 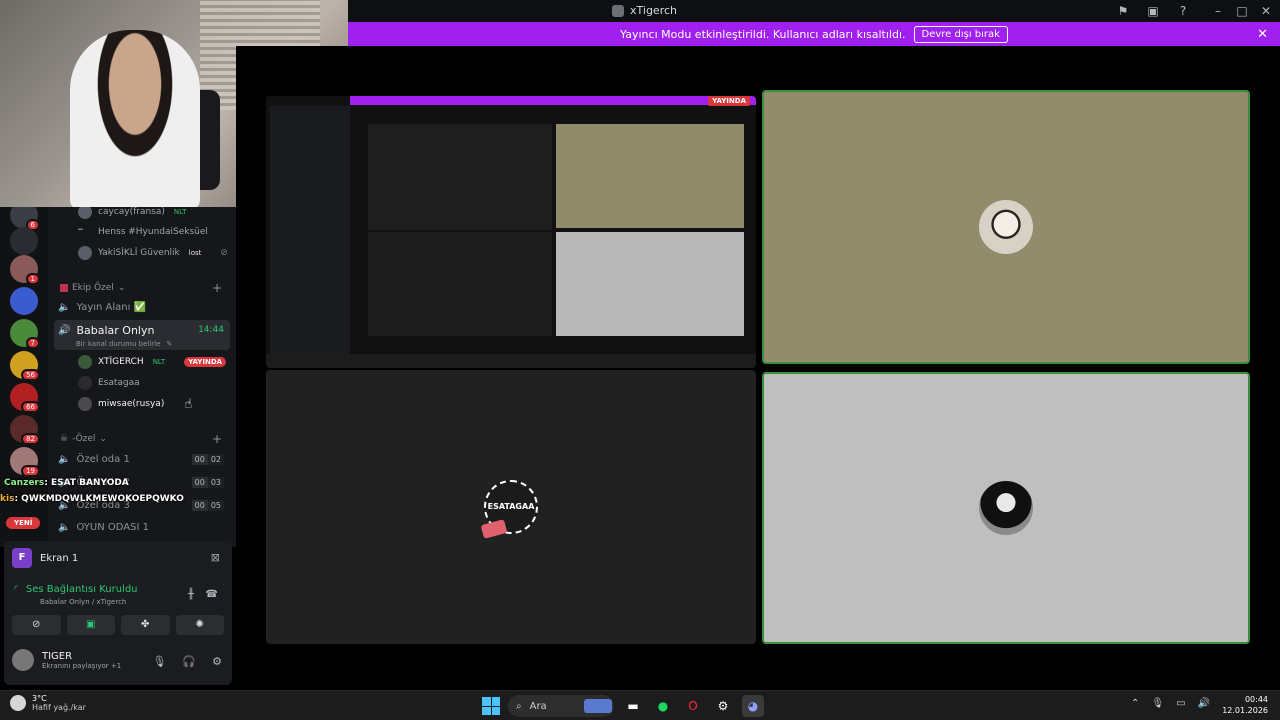 What do you see at coordinates (25, 398) in the screenshot?
I see `server-icon: 66` at bounding box center [25, 398].